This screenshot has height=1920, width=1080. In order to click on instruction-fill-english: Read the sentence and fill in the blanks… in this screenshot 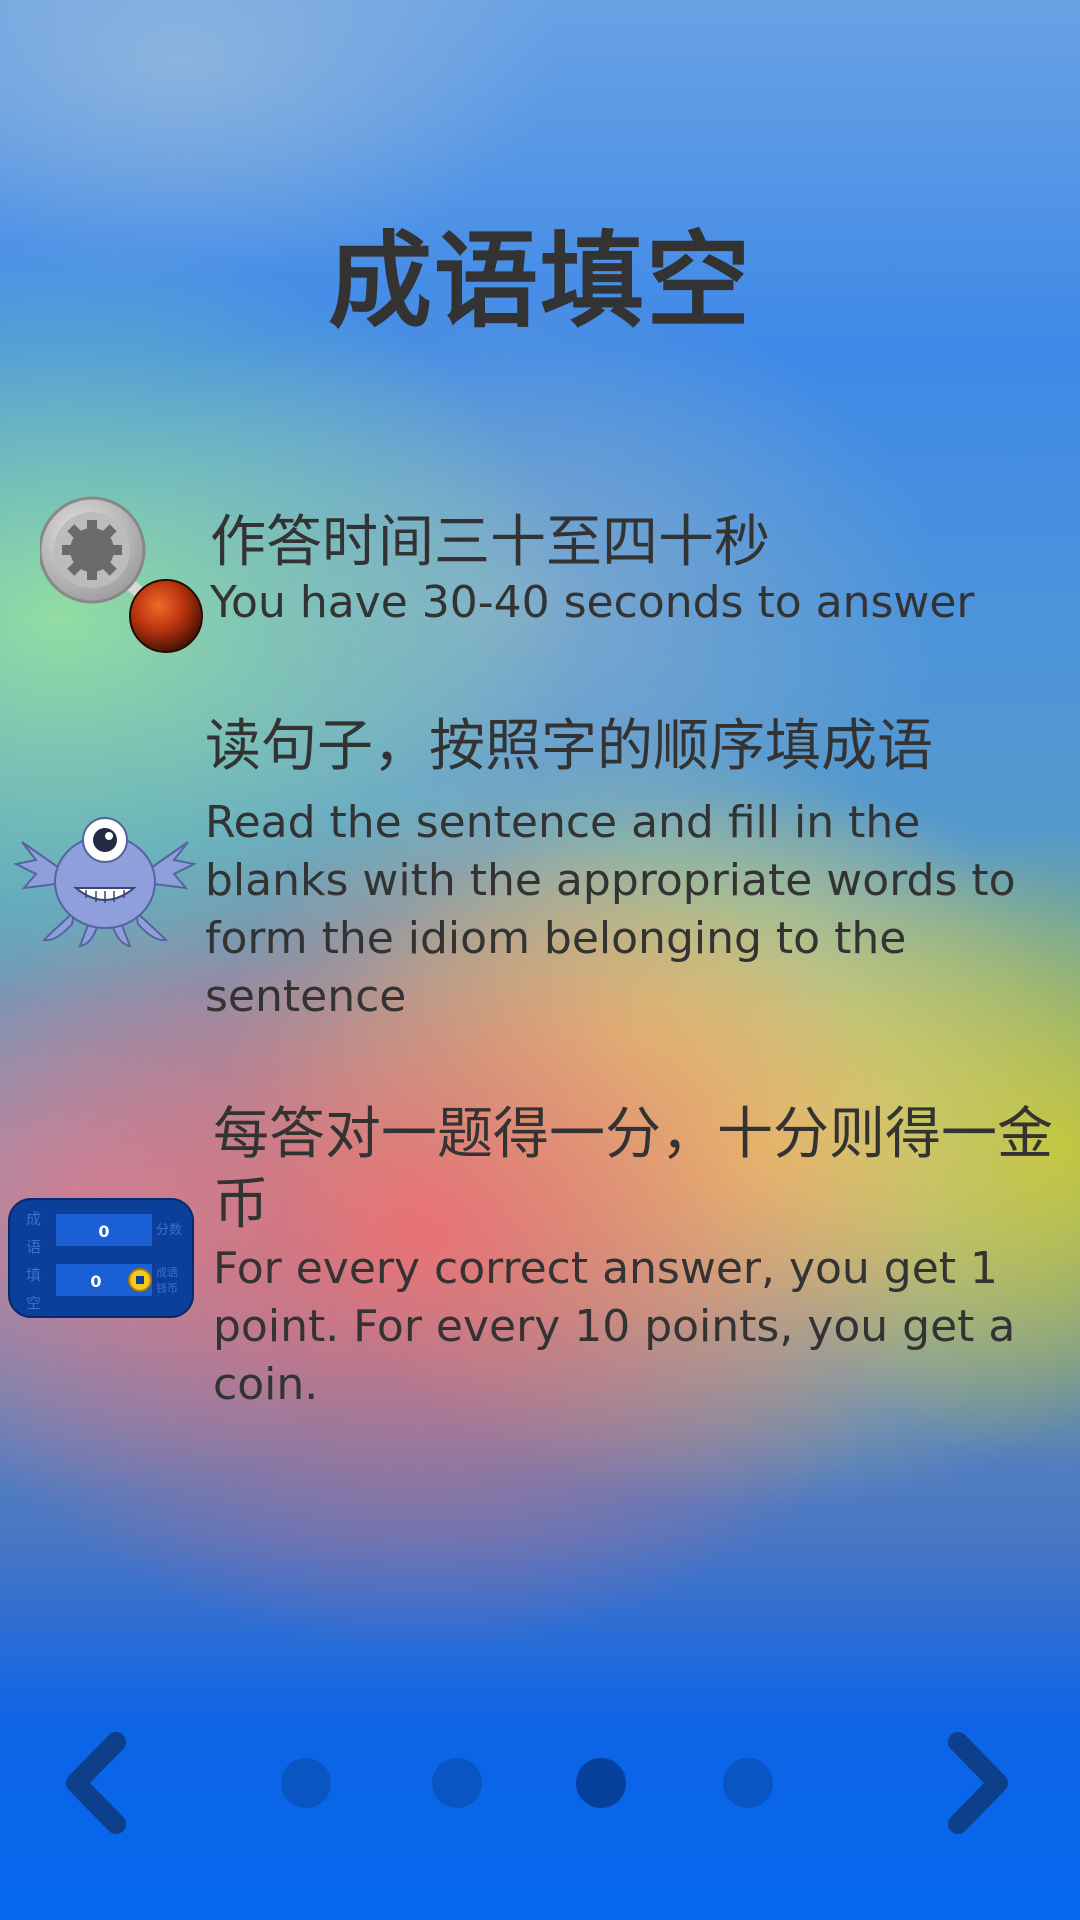, I will do `click(610, 909)`.